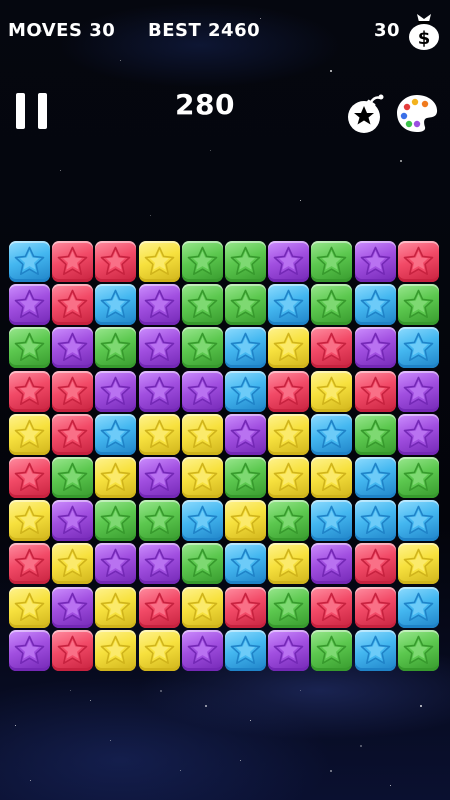 The height and width of the screenshot is (800, 450). What do you see at coordinates (417, 113) in the screenshot?
I see `palette-icon` at bounding box center [417, 113].